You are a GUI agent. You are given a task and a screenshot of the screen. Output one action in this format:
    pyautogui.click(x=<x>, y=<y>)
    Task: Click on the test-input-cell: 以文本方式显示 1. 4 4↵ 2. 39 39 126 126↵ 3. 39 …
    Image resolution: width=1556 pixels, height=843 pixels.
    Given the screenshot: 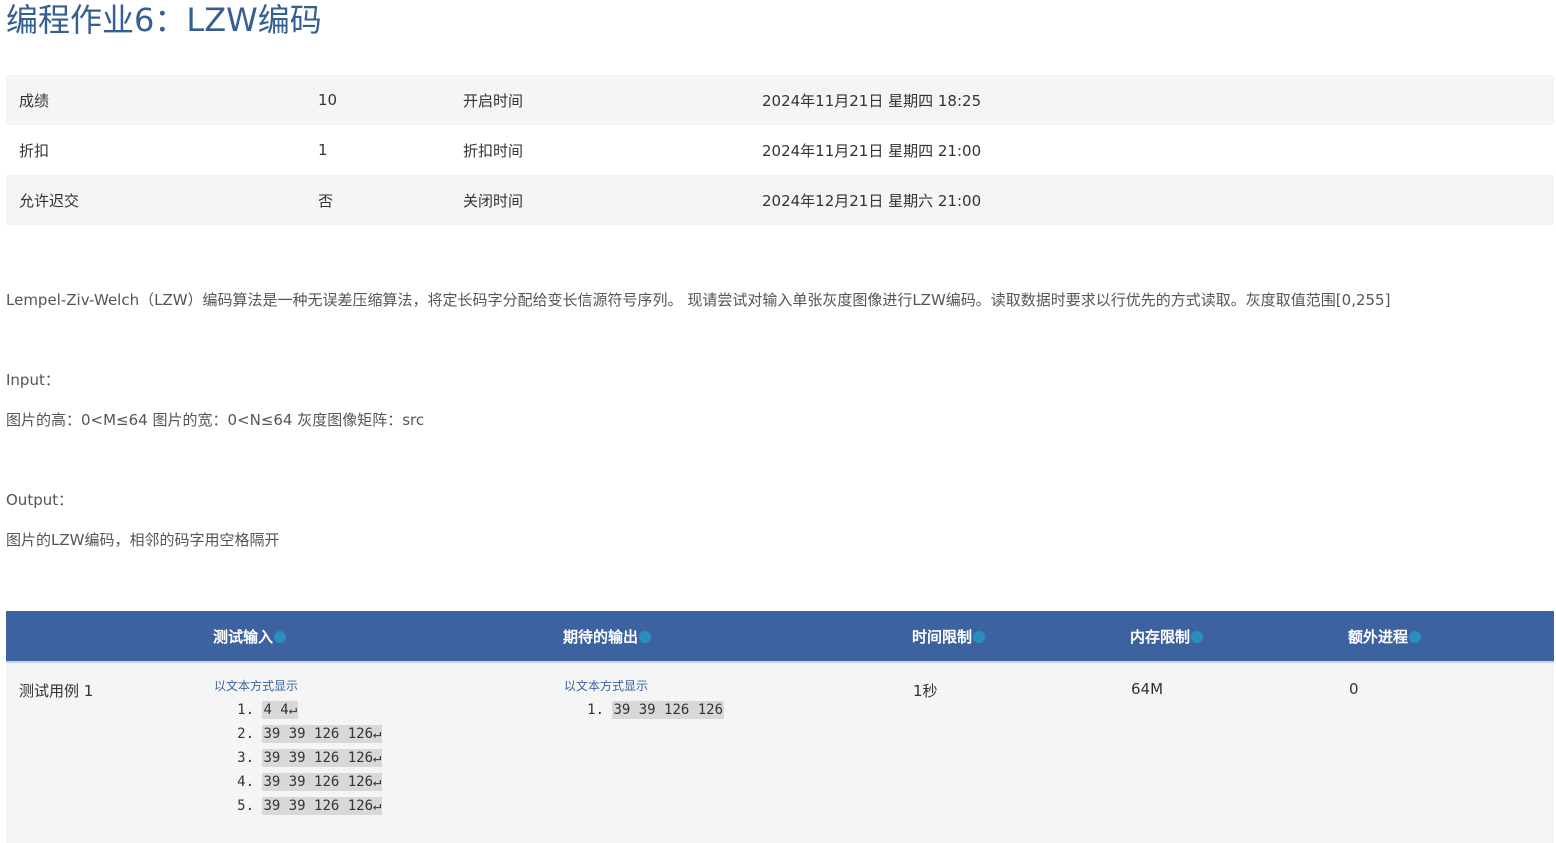 What is the action you would take?
    pyautogui.click(x=388, y=752)
    